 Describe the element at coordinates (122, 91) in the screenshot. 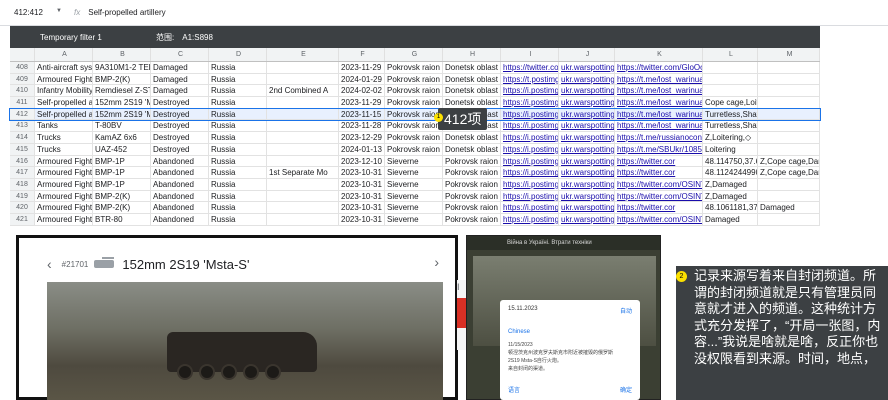

I see `table-cell: Remdiesel Z-STS` at that location.